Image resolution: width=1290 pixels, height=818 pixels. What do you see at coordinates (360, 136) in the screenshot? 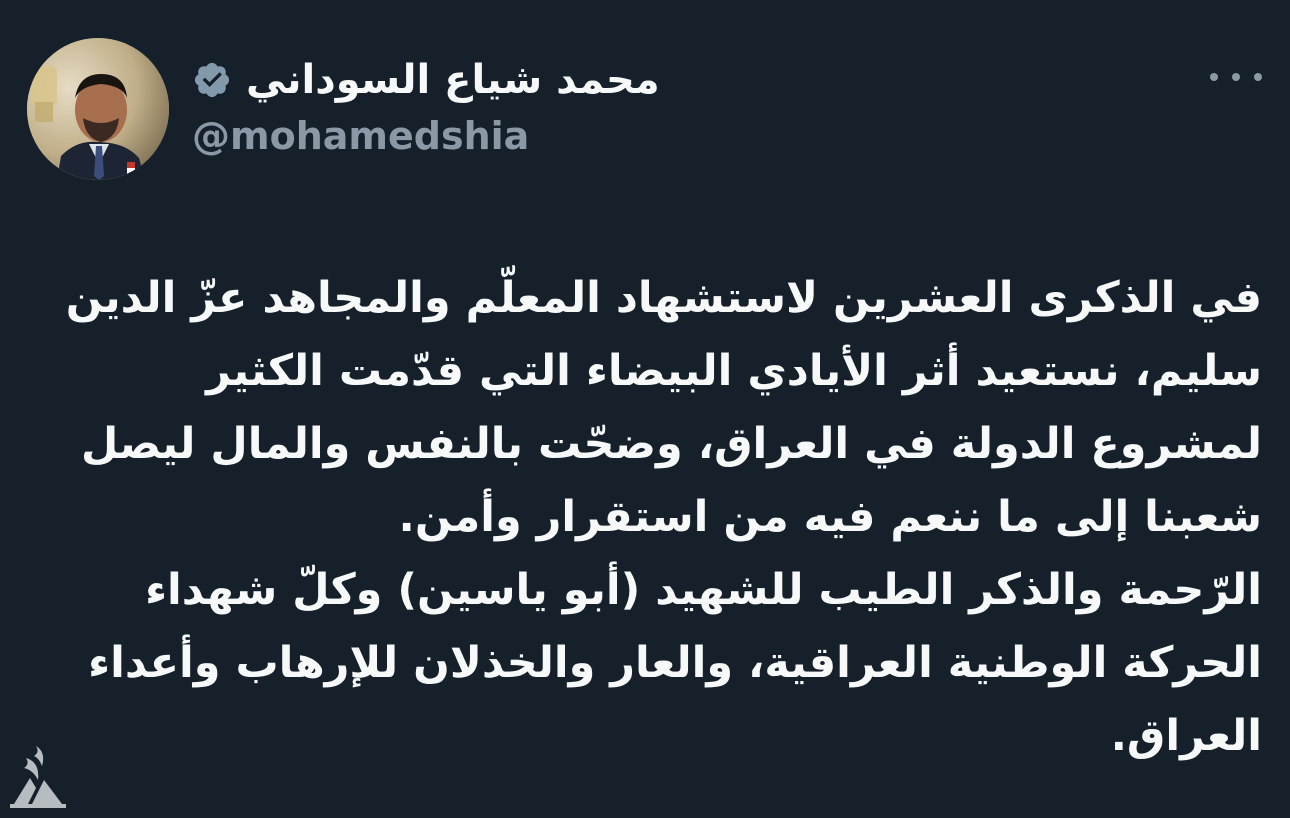
I see `author-handle: @mohamedshia` at bounding box center [360, 136].